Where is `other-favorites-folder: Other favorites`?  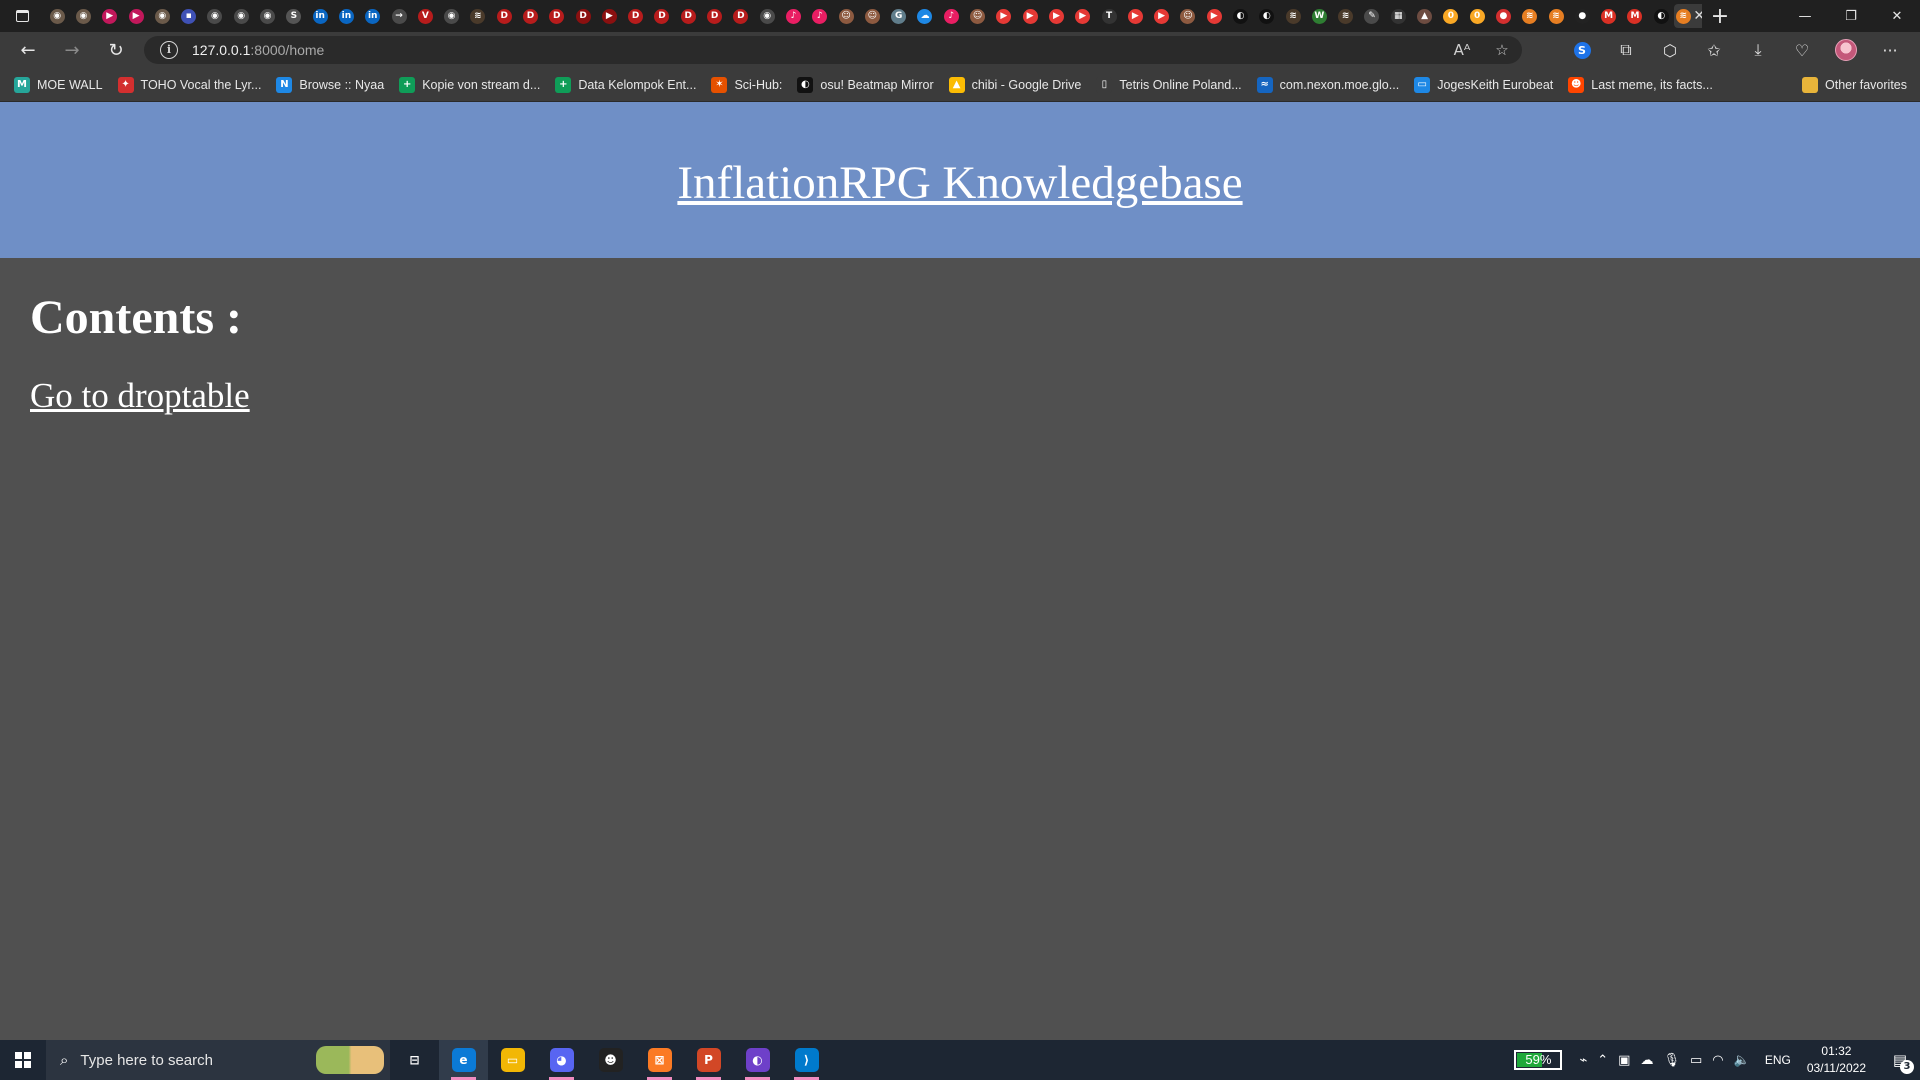 other-favorites-folder: Other favorites is located at coordinates (1854, 85).